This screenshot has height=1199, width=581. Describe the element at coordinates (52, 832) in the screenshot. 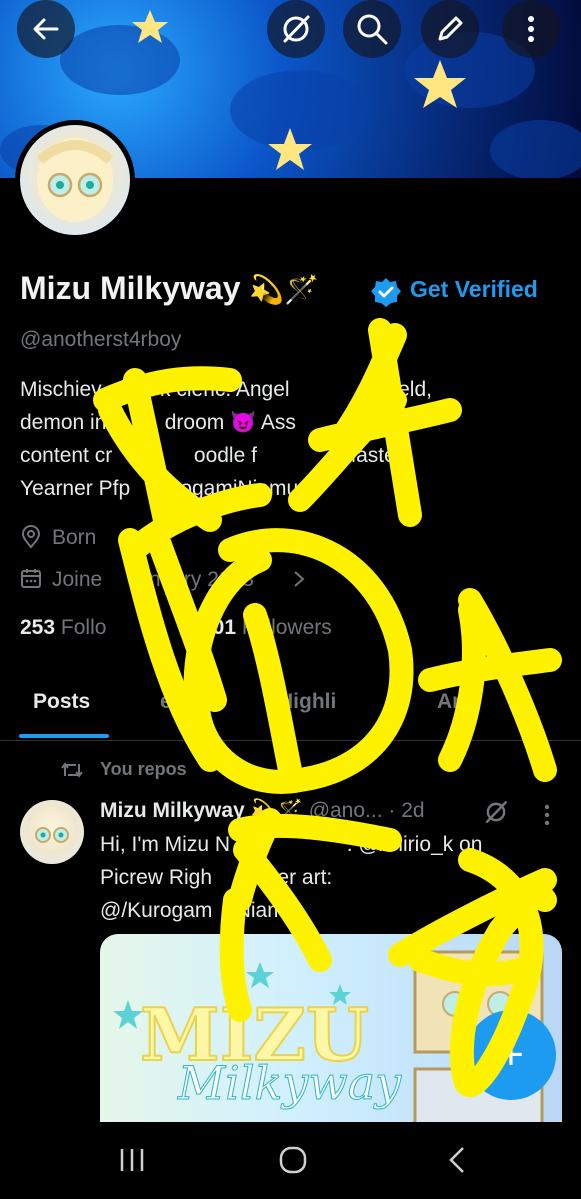

I see `post-avatar` at that location.